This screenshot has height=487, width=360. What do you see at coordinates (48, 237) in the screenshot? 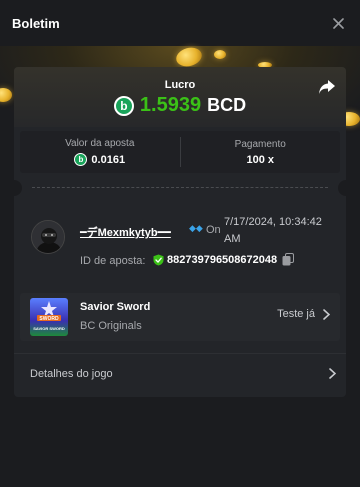
I see `avatar` at bounding box center [48, 237].